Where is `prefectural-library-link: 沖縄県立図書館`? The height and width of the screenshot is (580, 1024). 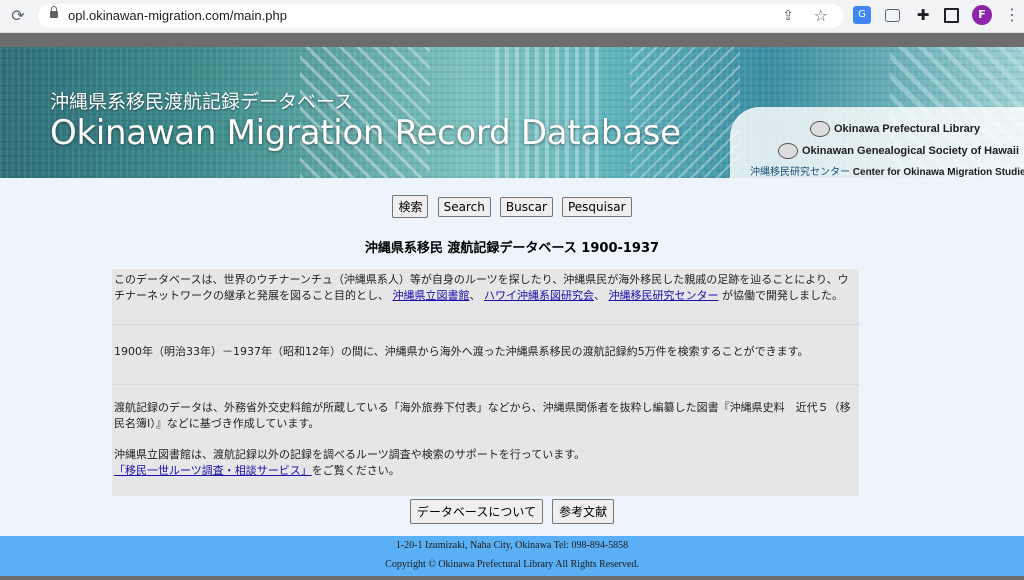
prefectural-library-link: 沖縄県立図書館 is located at coordinates (431, 295).